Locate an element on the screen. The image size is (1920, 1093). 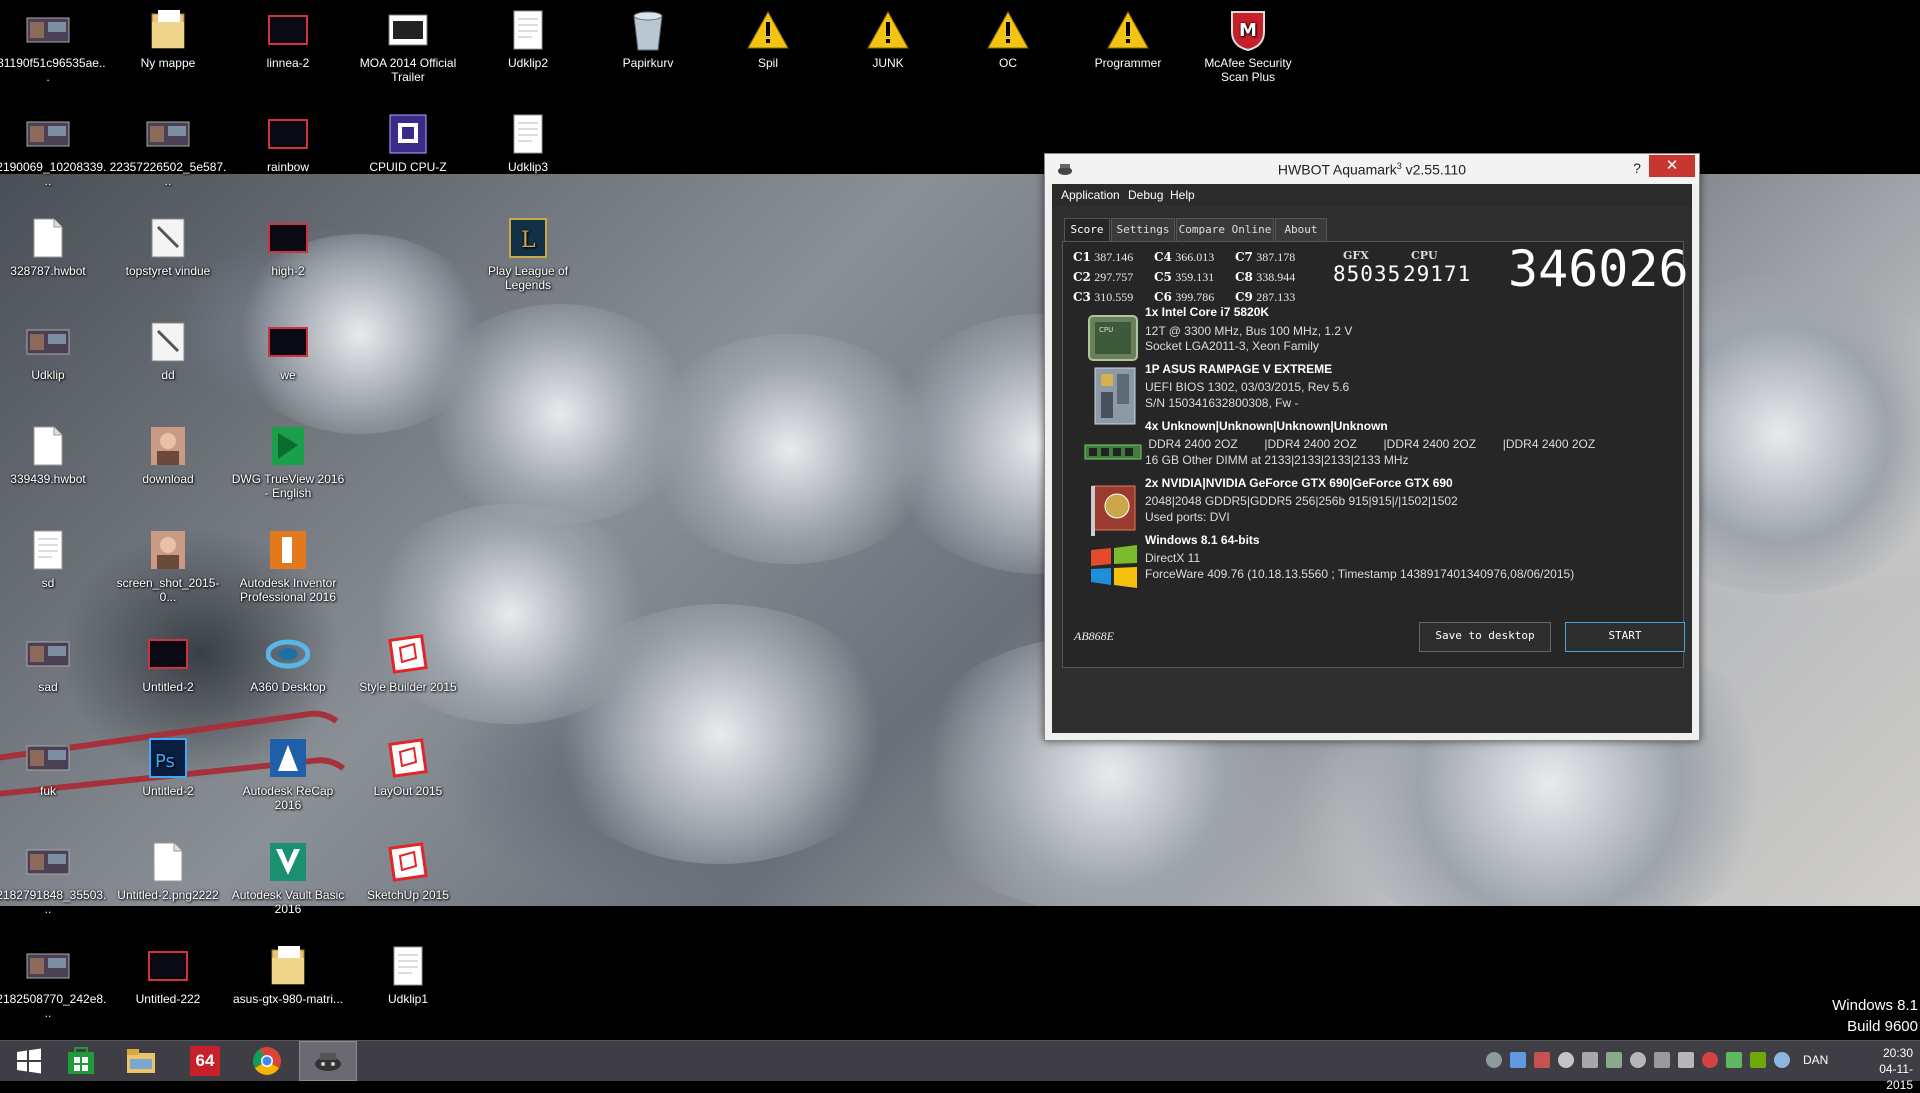
chrome-icon is located at coordinates (267, 1061).